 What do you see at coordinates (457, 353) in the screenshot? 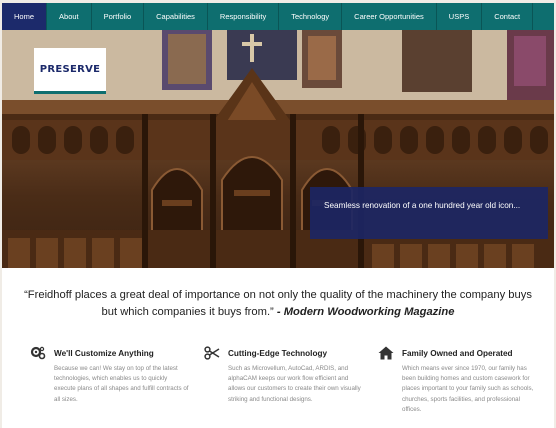
I see `feature-title: Family Owned and Operated` at bounding box center [457, 353].